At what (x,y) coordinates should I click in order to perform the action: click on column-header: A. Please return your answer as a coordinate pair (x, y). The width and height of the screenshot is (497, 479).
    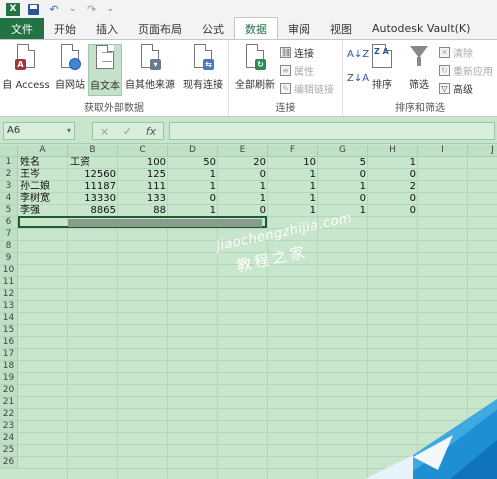
    Looking at the image, I should click on (43, 151).